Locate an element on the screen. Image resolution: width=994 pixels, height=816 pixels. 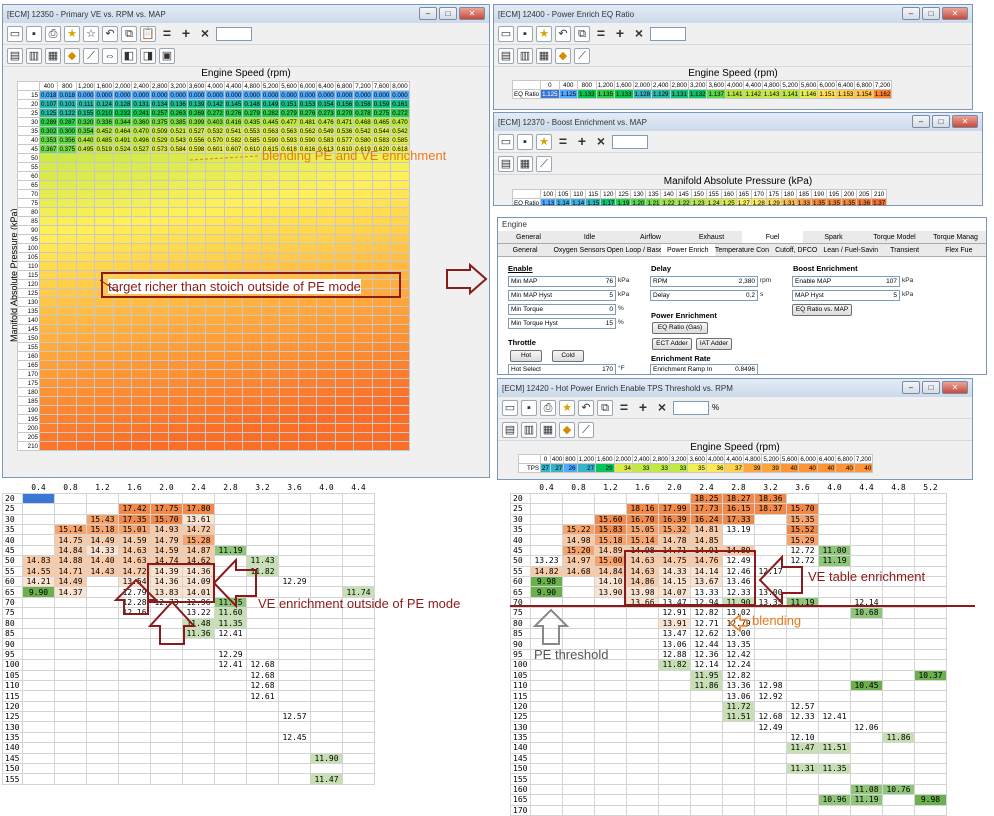
equals-icon: = is located at coordinates (624, 408).